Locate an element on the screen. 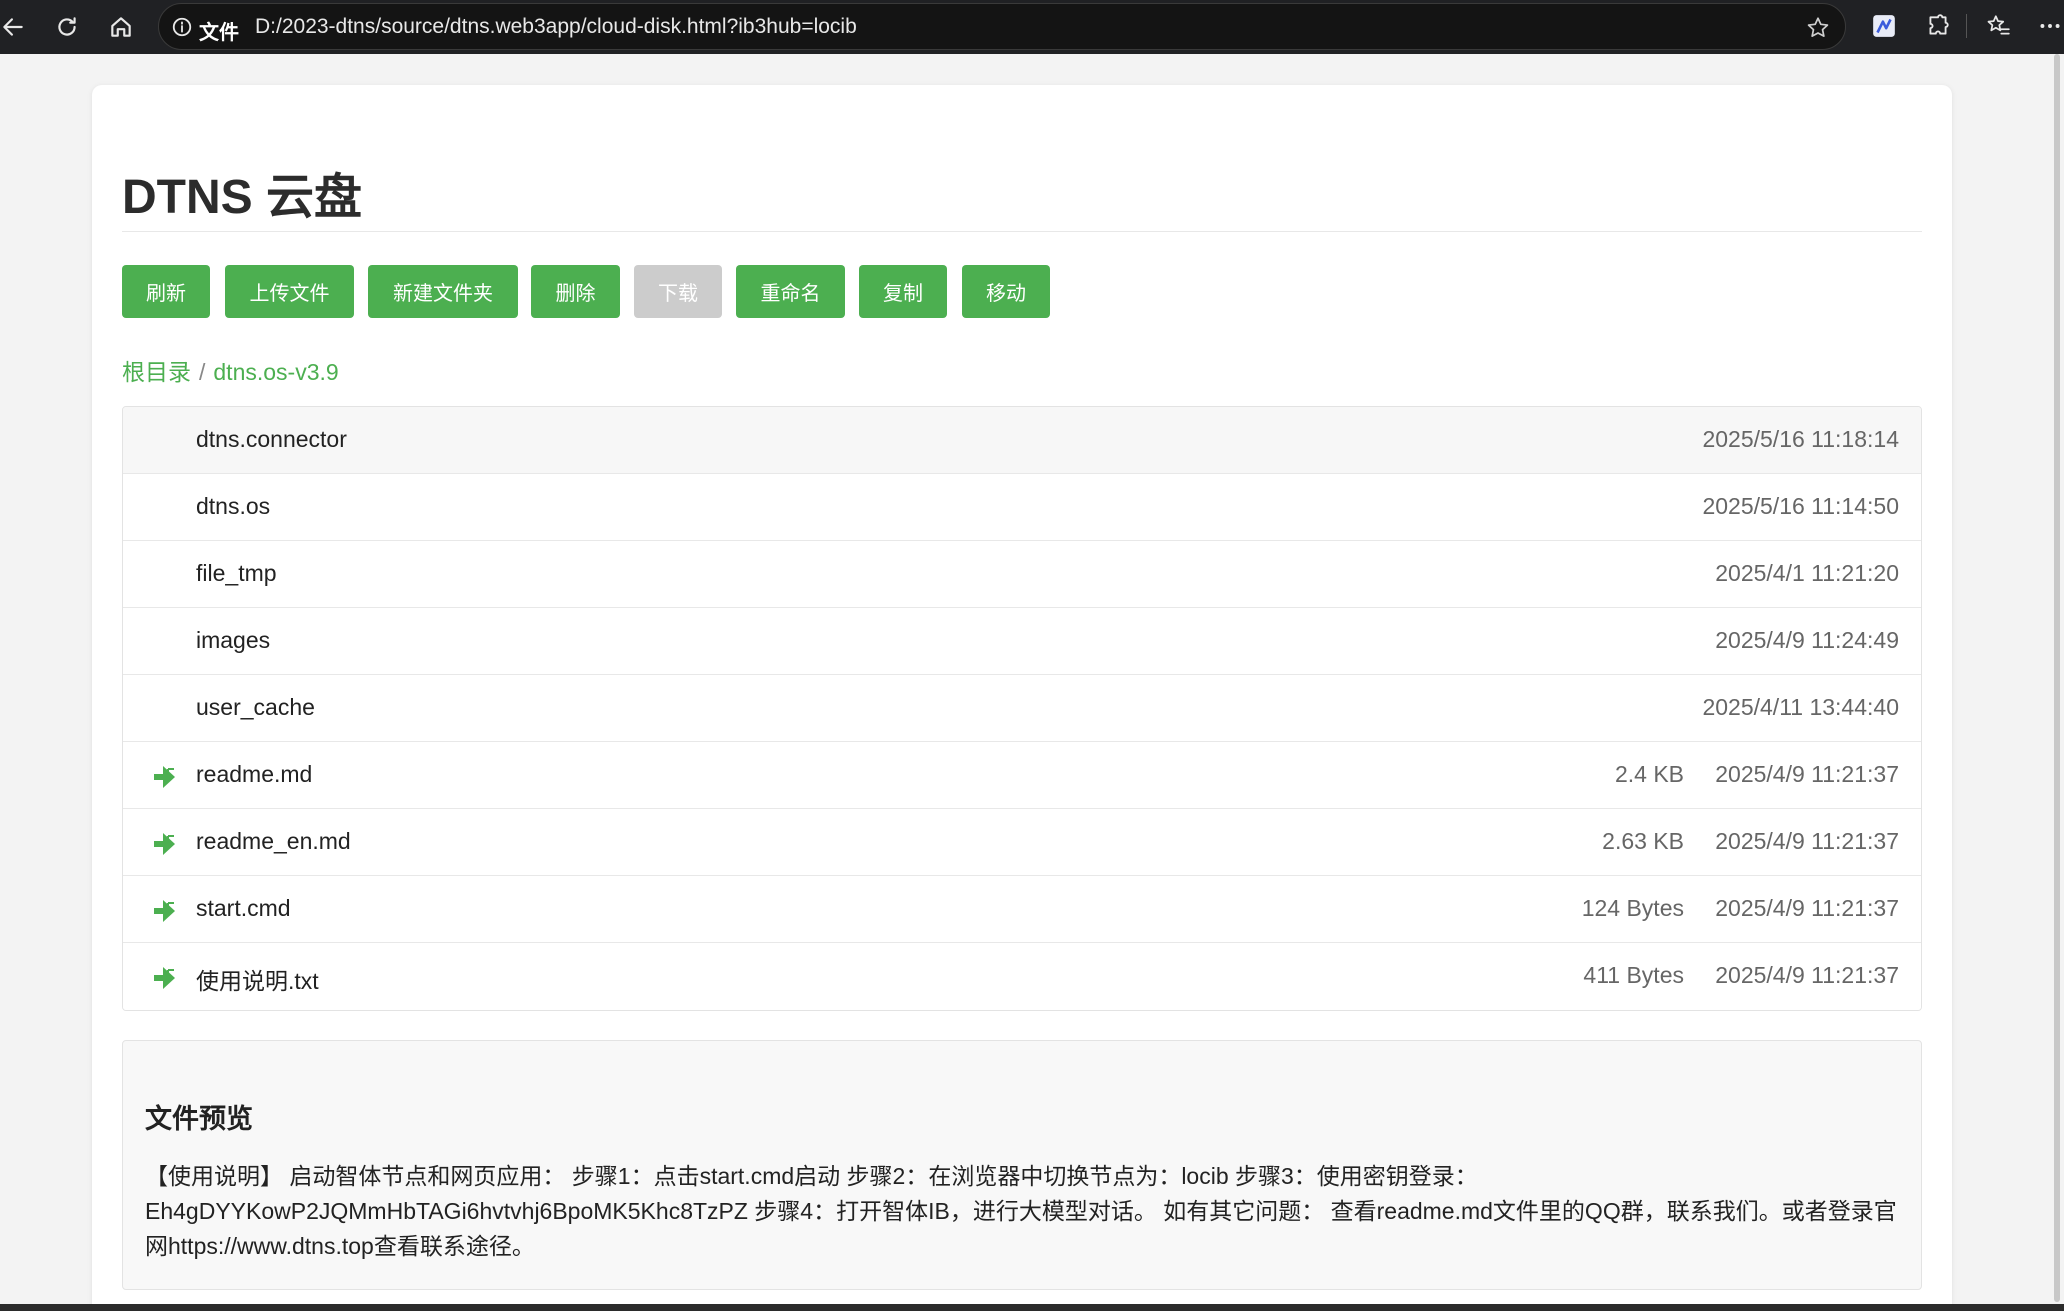 The image size is (2064, 1311). download-button: 下载 is located at coordinates (678, 291).